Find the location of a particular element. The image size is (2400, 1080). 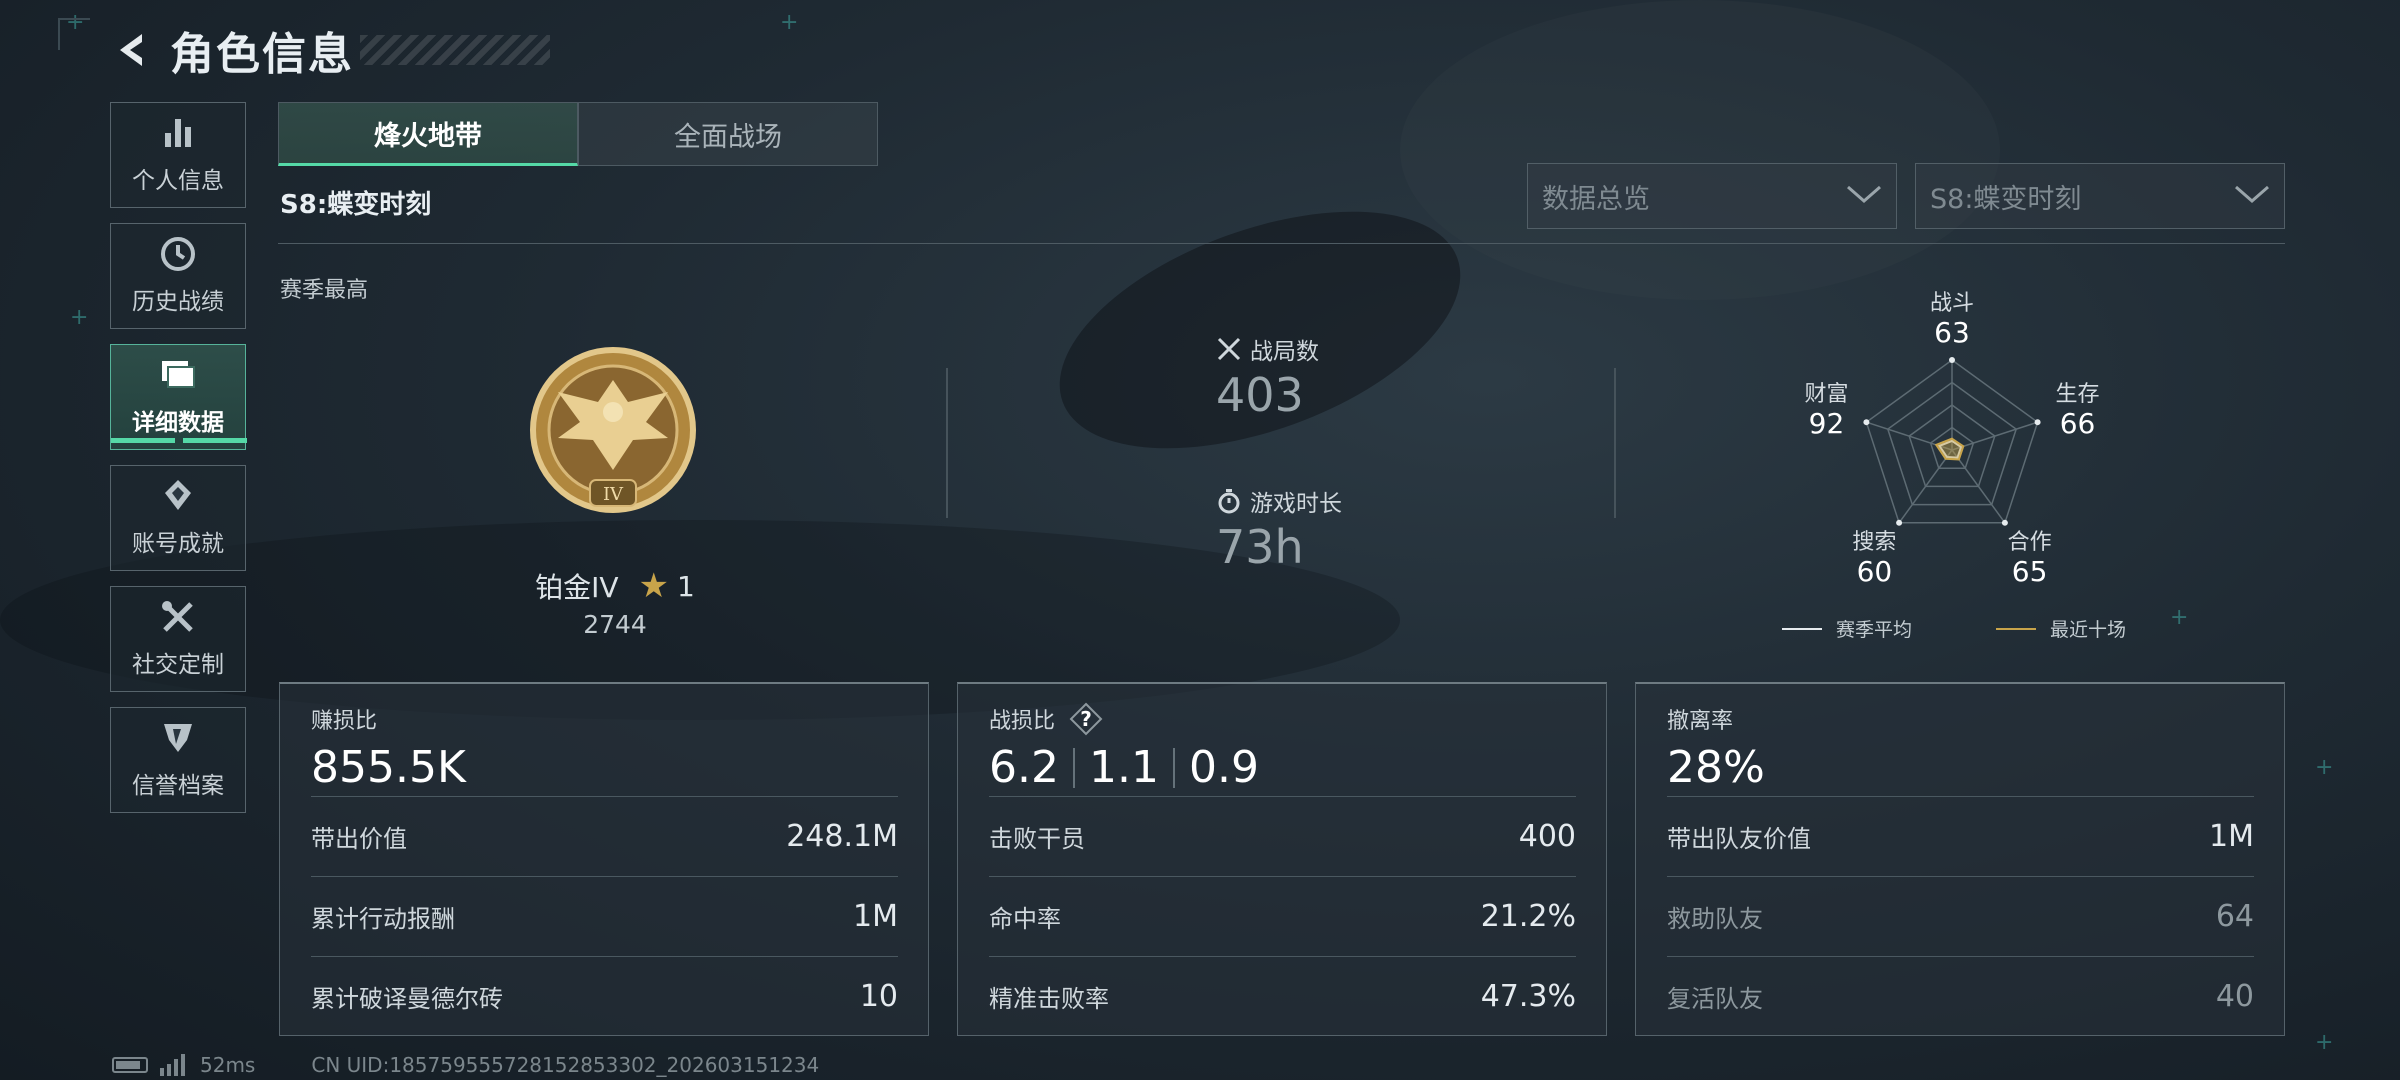

row-label: 复活队友 is located at coordinates (1715, 999).